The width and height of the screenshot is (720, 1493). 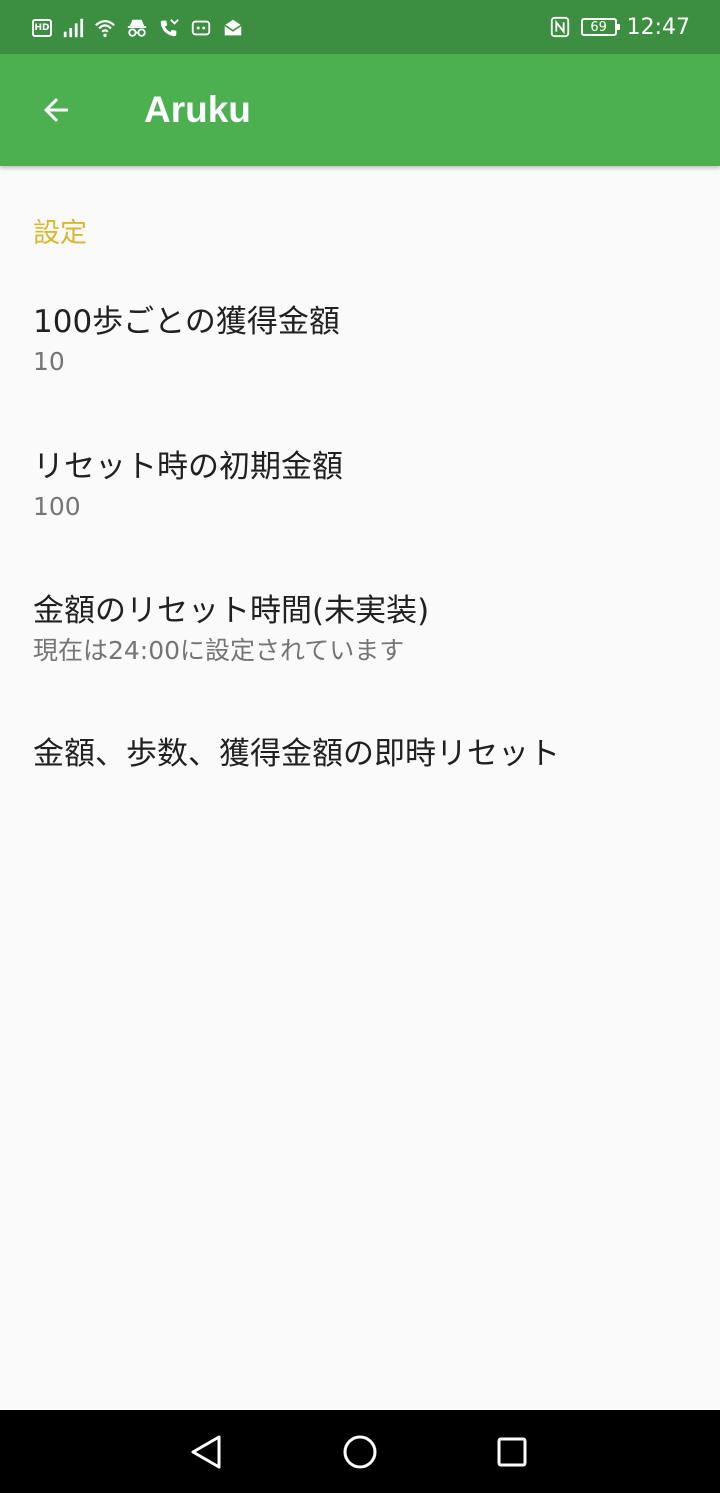 I want to click on pref-immediate-reset: 金額、歩数、獲得金額の即時リセット, so click(x=360, y=756).